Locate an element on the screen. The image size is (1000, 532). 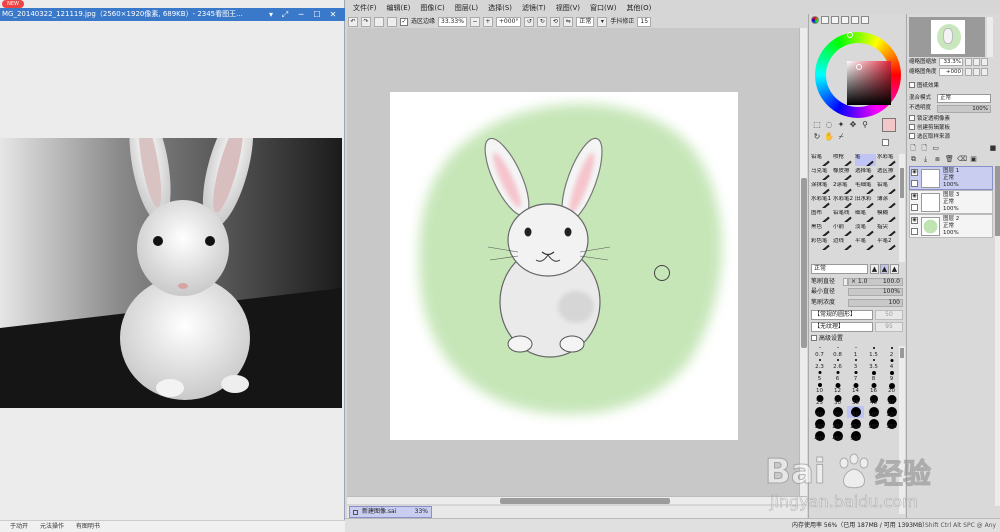
saturation-value-square is located at coordinates (869, 83).